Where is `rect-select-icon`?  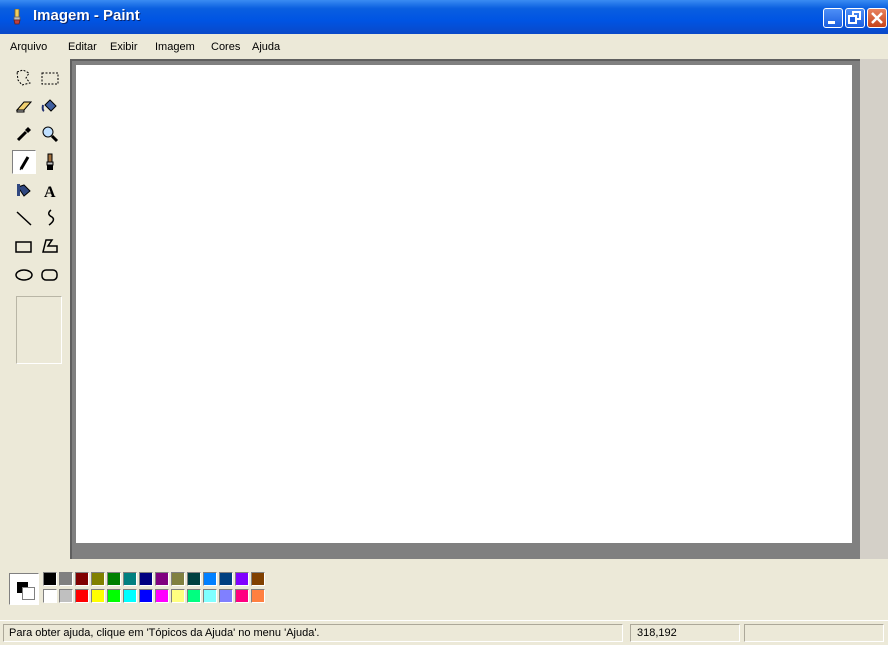 rect-select-icon is located at coordinates (50, 78).